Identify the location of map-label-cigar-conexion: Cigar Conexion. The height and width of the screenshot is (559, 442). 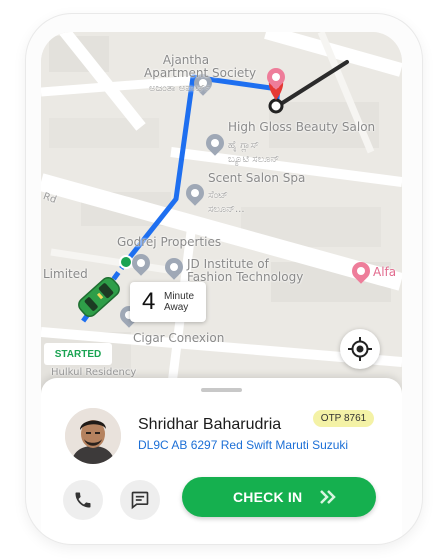
(179, 338).